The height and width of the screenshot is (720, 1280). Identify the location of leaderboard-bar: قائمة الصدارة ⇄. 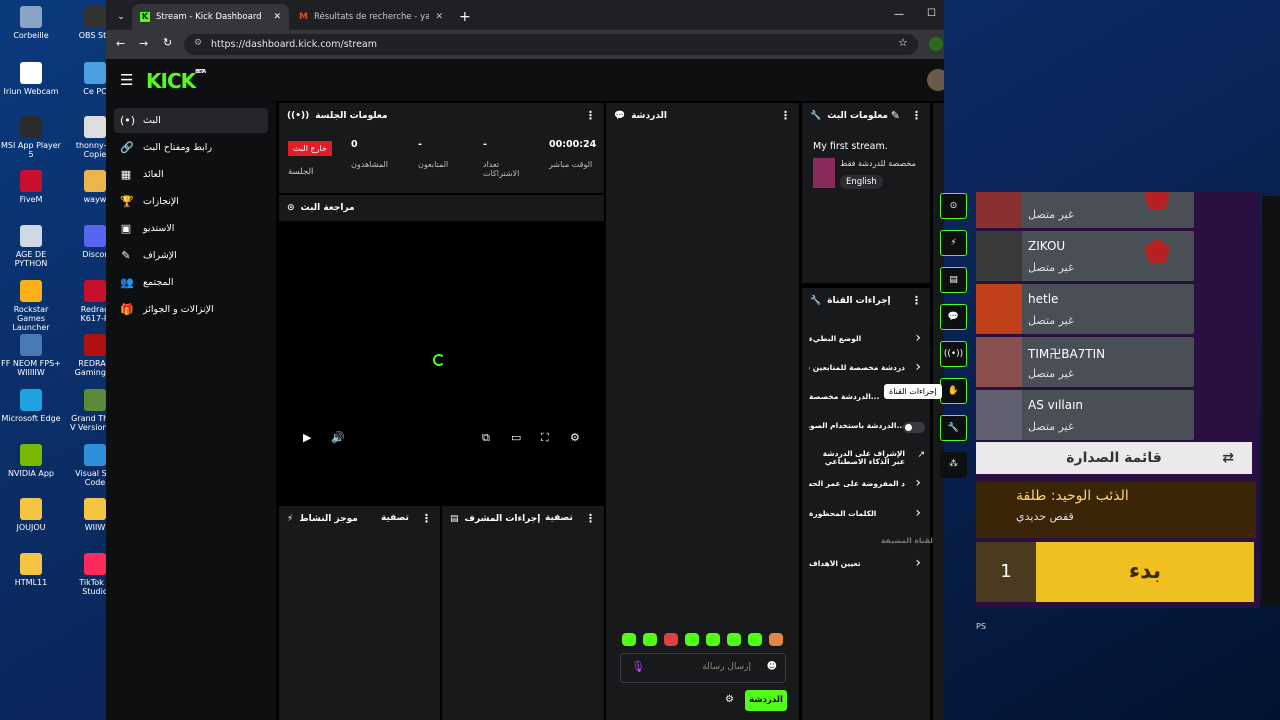
(1114, 458).